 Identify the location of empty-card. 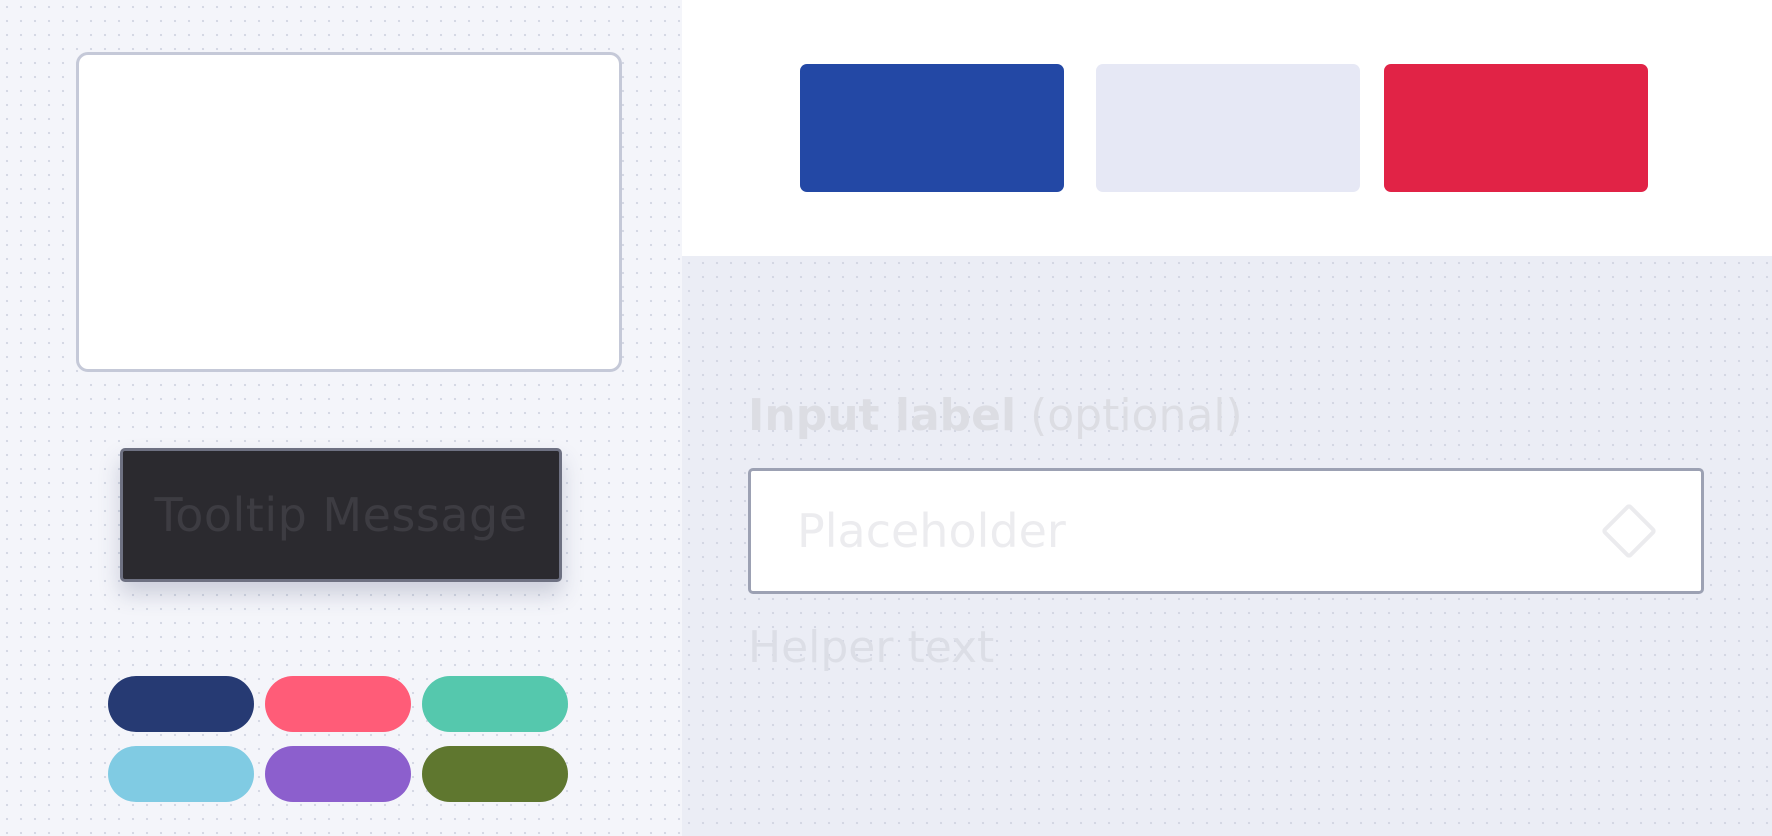
(349, 212).